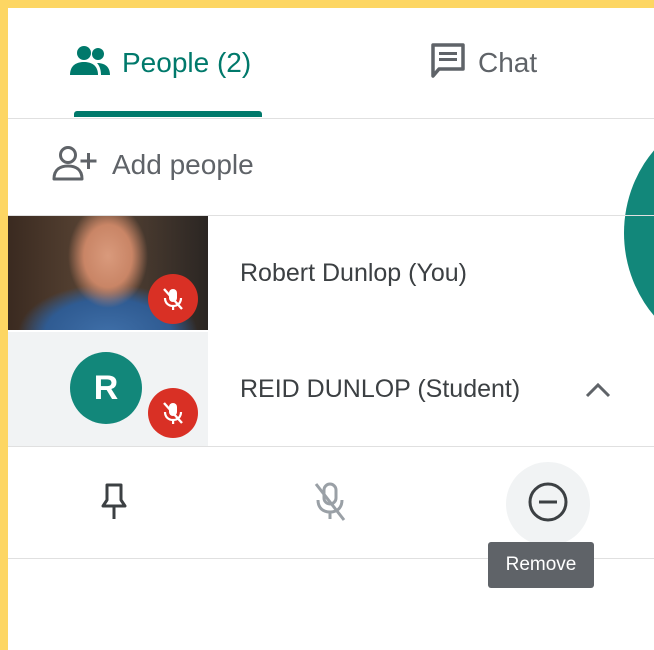 Image resolution: width=654 pixels, height=650 pixels. Describe the element at coordinates (508, 62) in the screenshot. I see `tab-chat-label: Chat` at that location.